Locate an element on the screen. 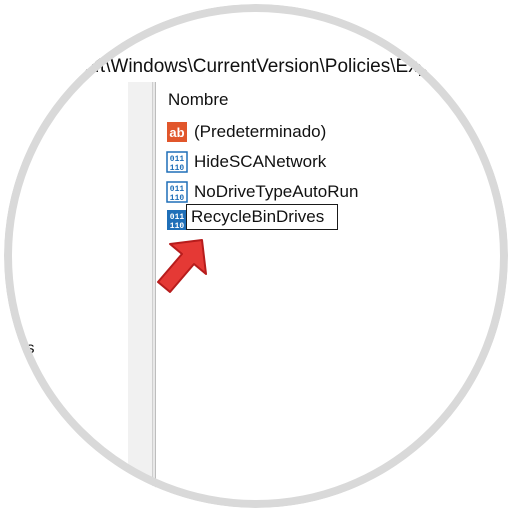 This screenshot has width=520, height=520. ab-string-icon: ab is located at coordinates (177, 132).